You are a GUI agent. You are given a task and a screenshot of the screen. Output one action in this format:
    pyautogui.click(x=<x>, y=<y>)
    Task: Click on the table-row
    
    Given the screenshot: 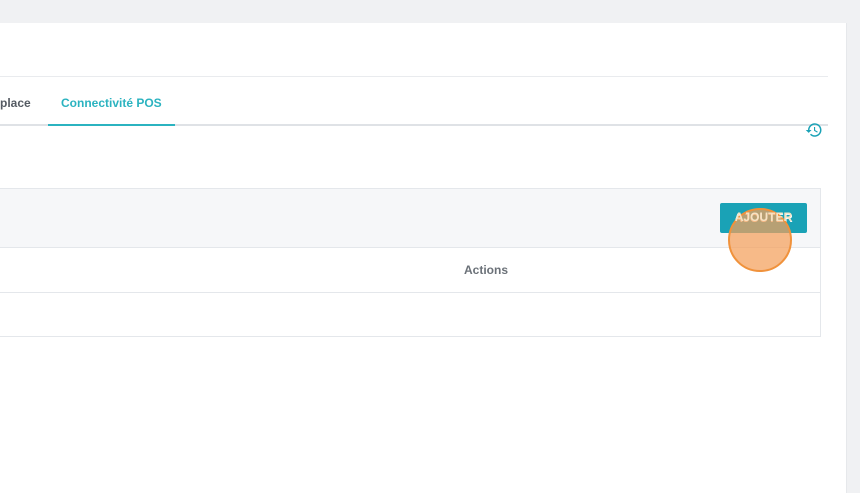 What is the action you would take?
    pyautogui.click(x=410, y=314)
    